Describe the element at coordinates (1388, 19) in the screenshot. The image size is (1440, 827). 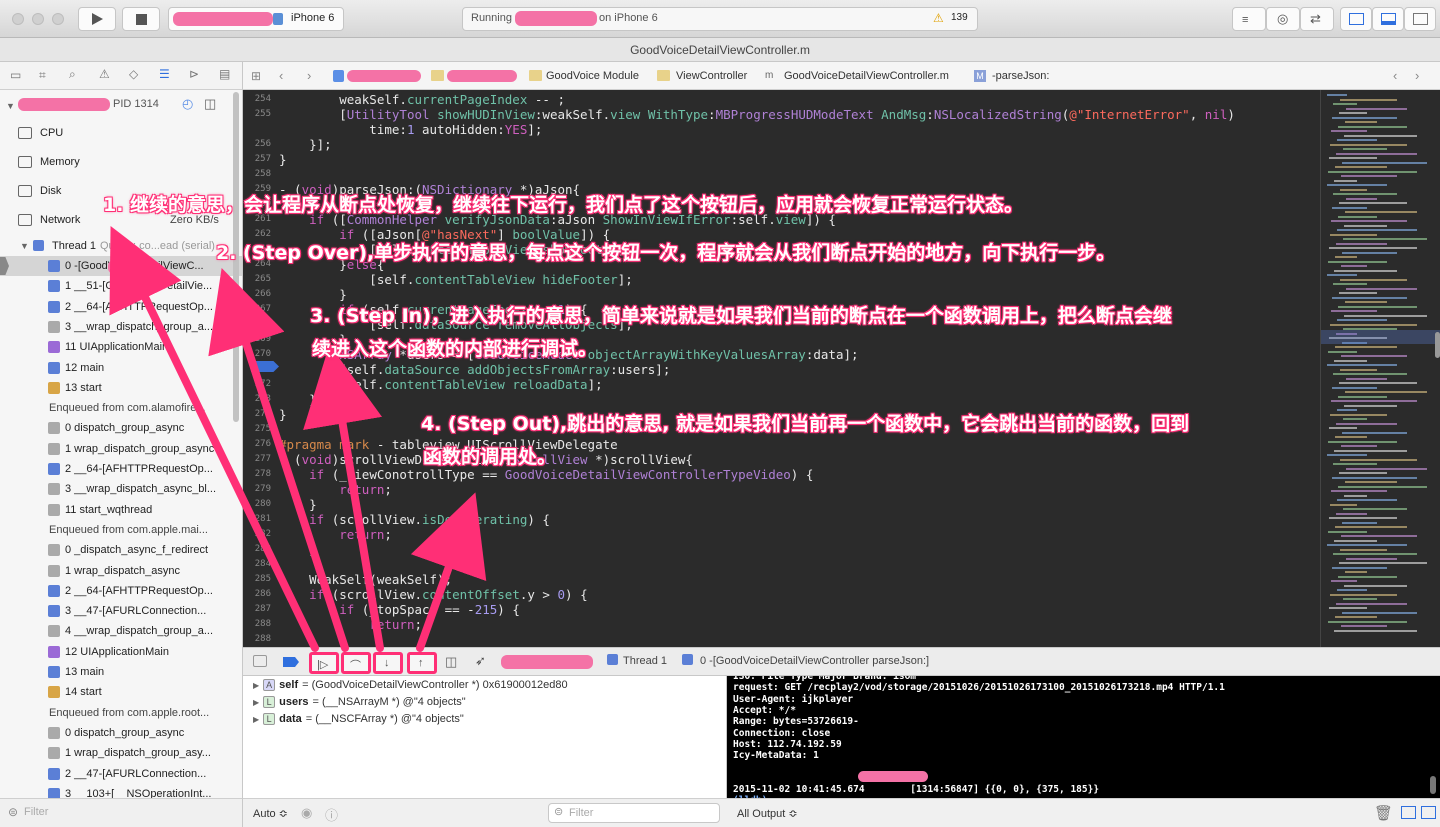
I see `toggle-debug-area-button` at that location.